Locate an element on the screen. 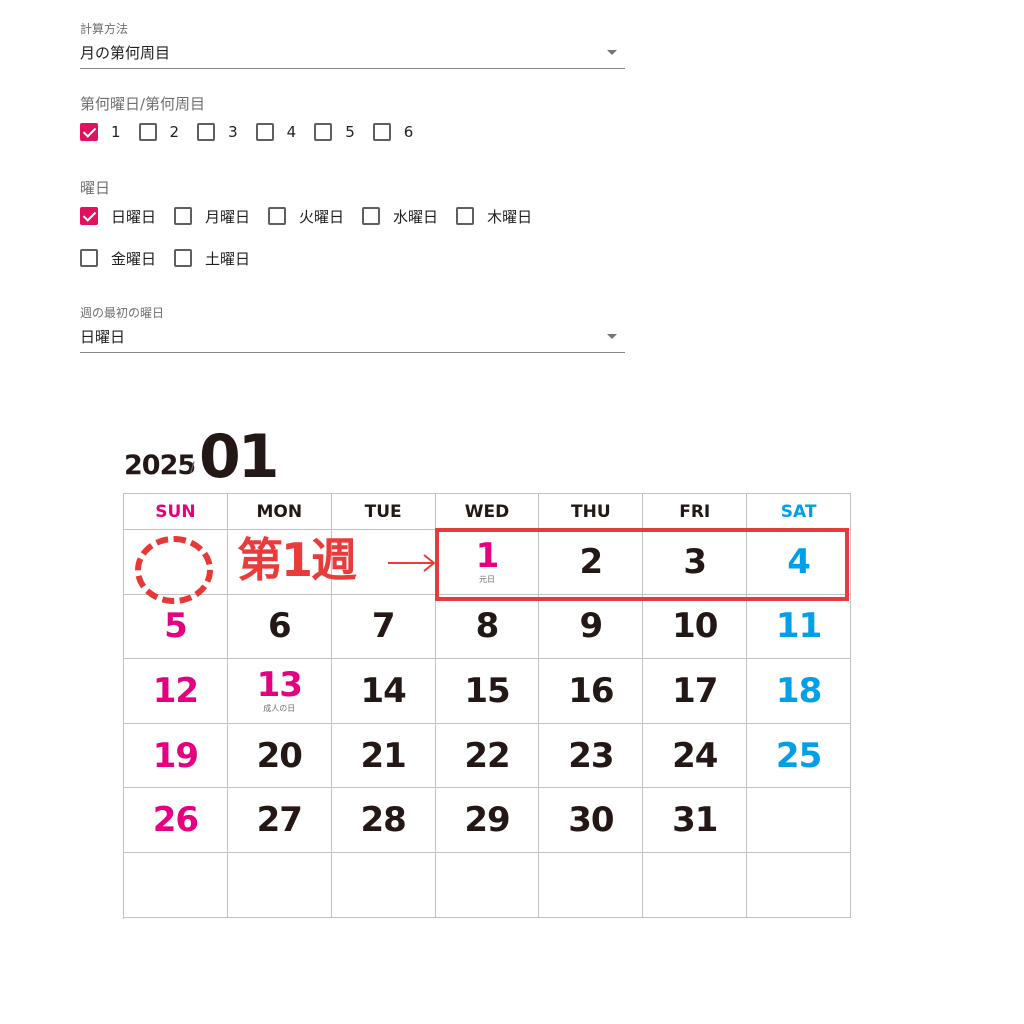  calendar-day-cell: 8 is located at coordinates (487, 627).